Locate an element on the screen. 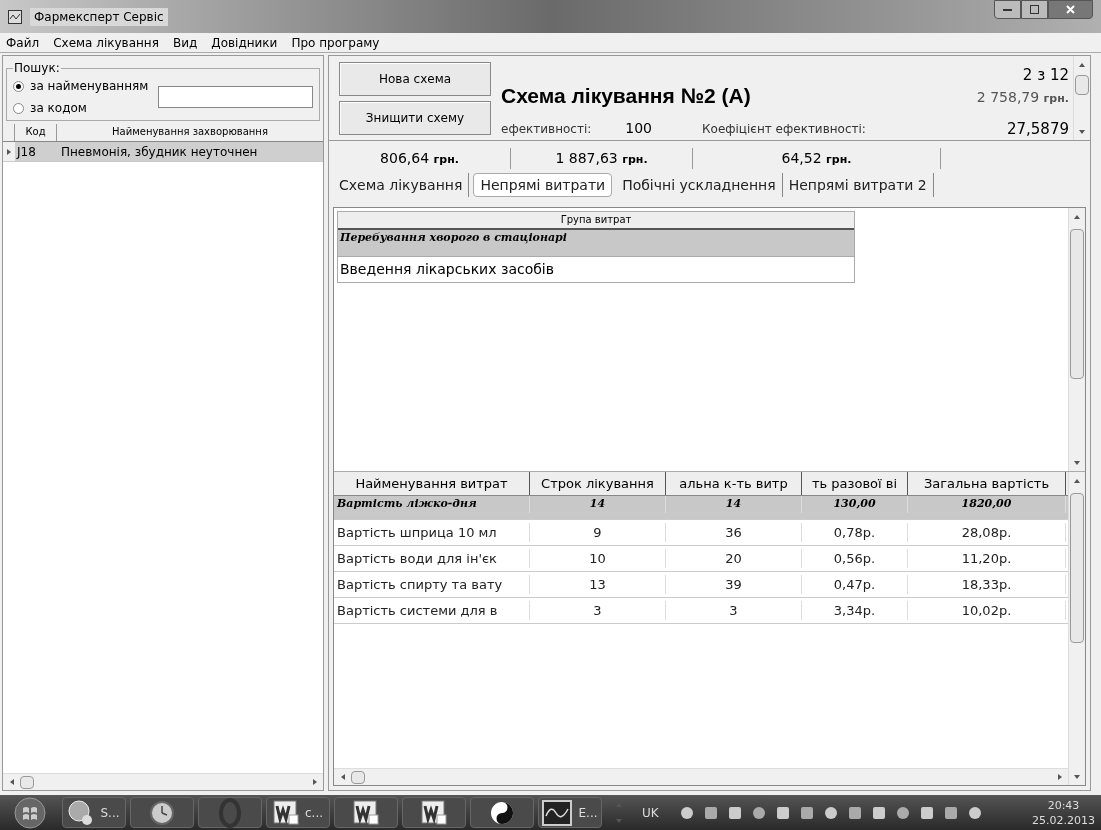  table-cell: Вартість спирту та вату is located at coordinates (432, 584).